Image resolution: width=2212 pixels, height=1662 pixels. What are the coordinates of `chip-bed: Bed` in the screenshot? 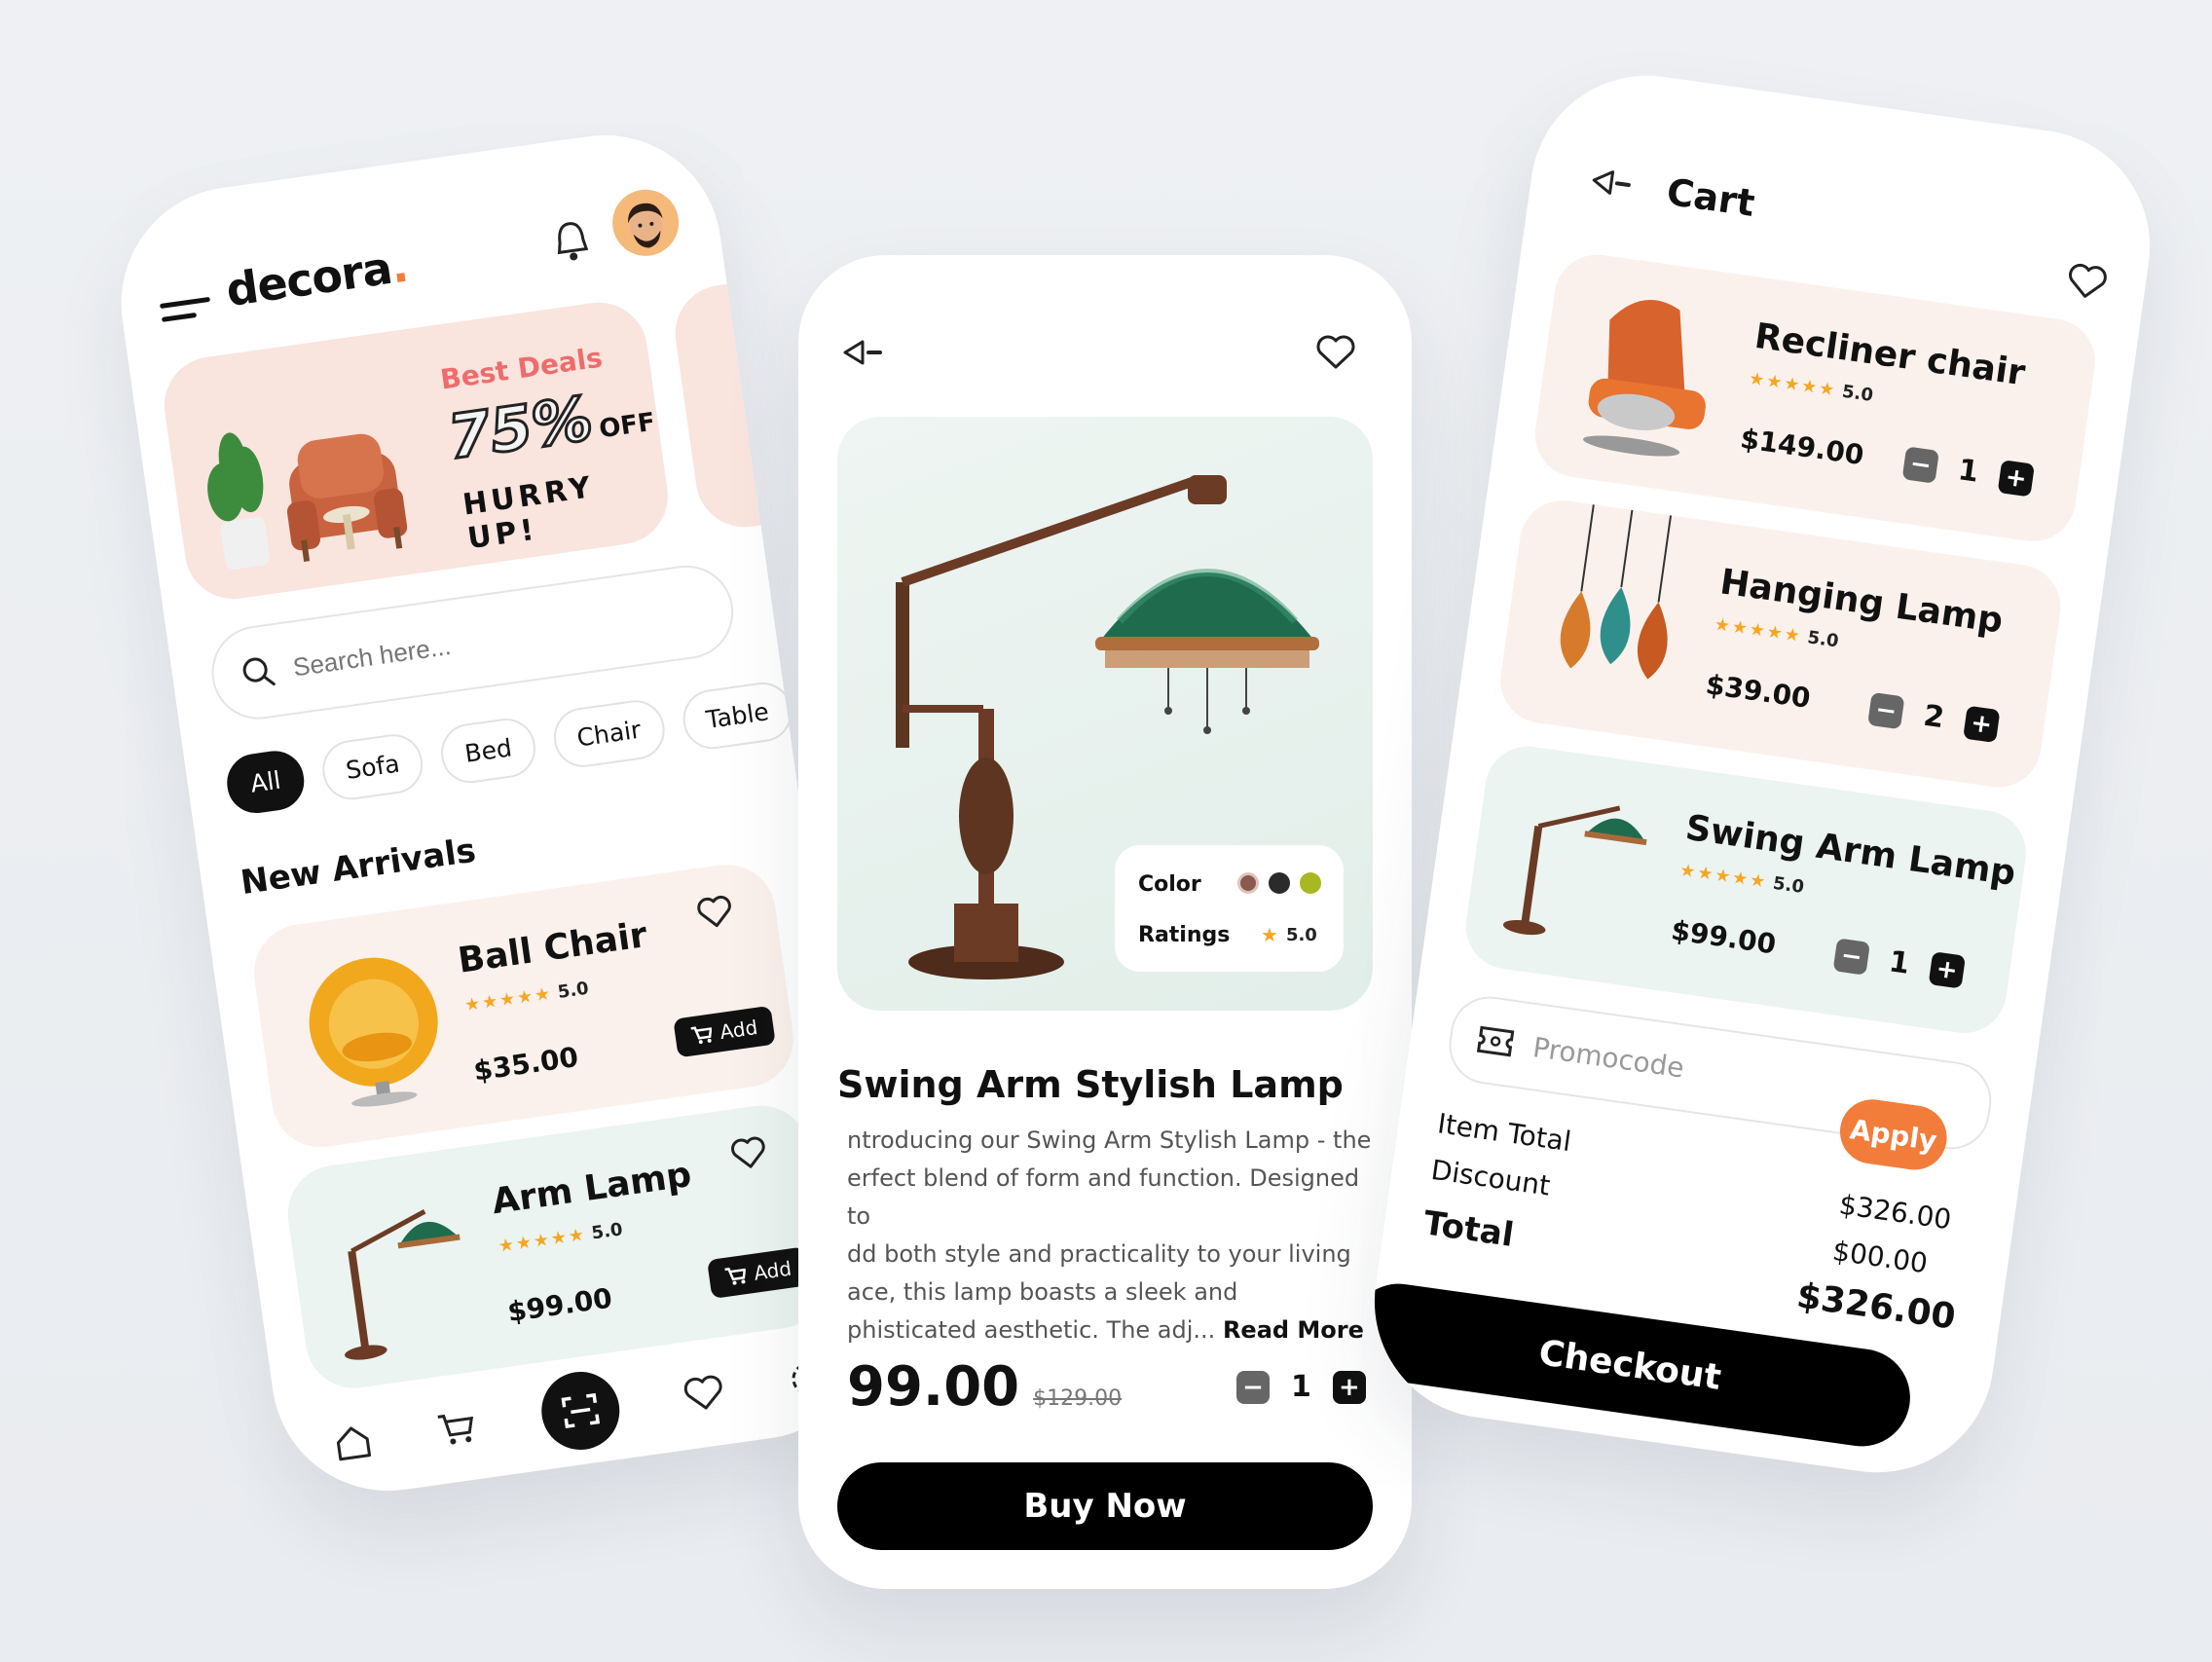 It's located at (488, 751).